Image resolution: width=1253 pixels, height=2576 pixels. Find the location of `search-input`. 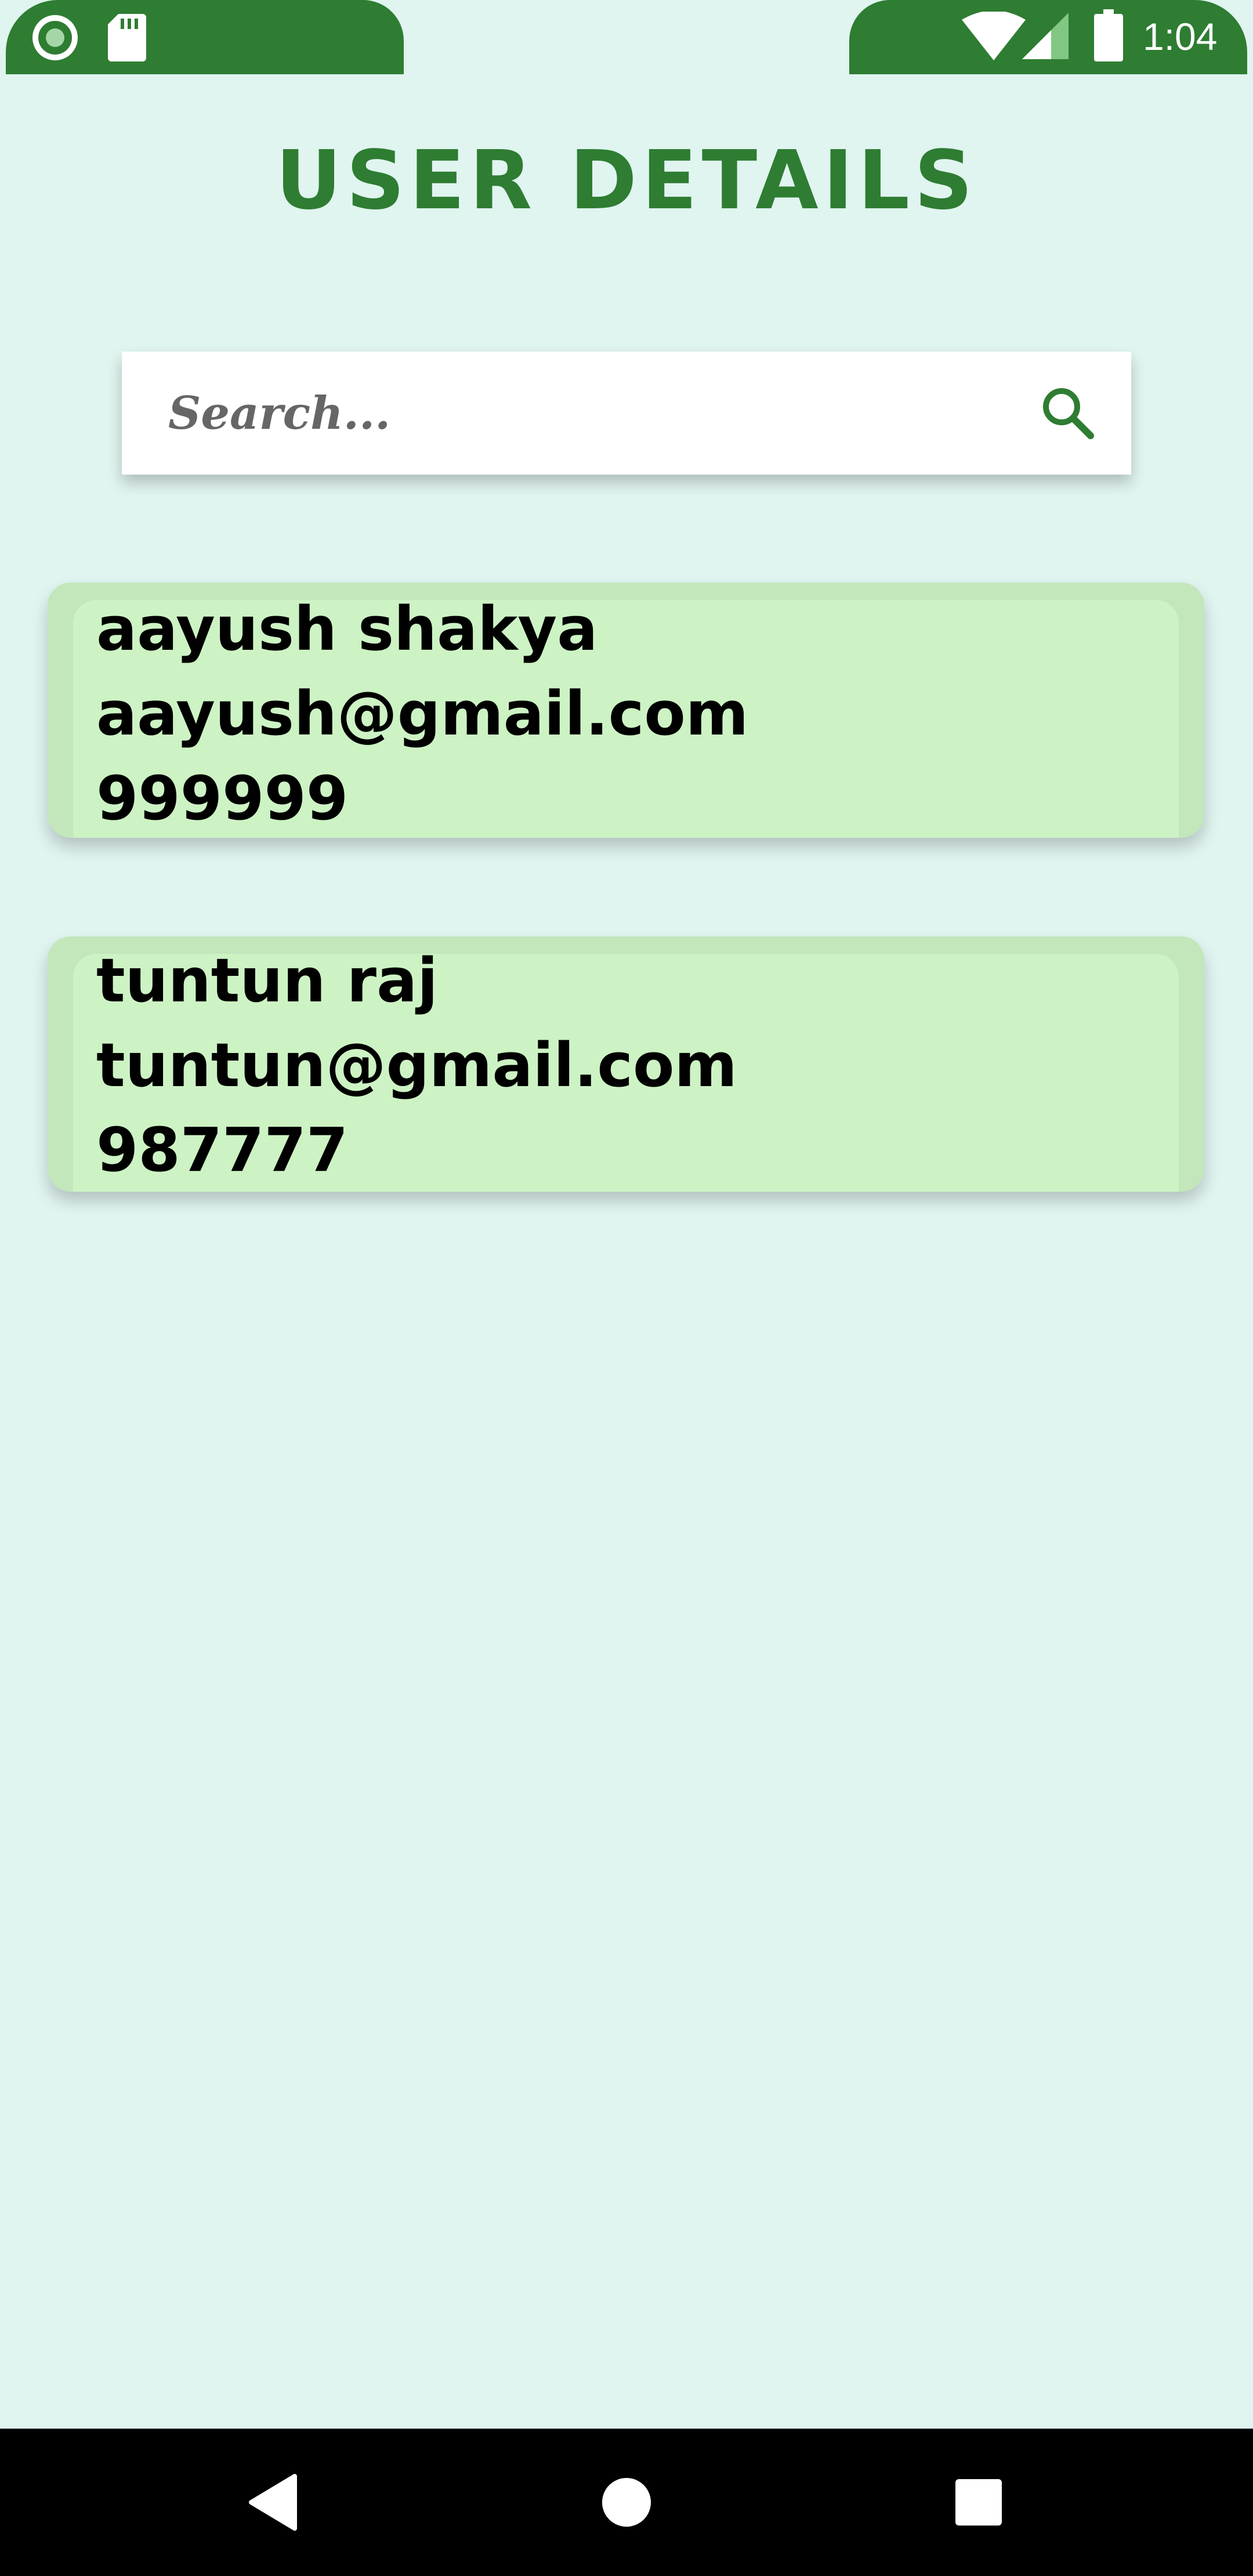

search-input is located at coordinates (591, 413).